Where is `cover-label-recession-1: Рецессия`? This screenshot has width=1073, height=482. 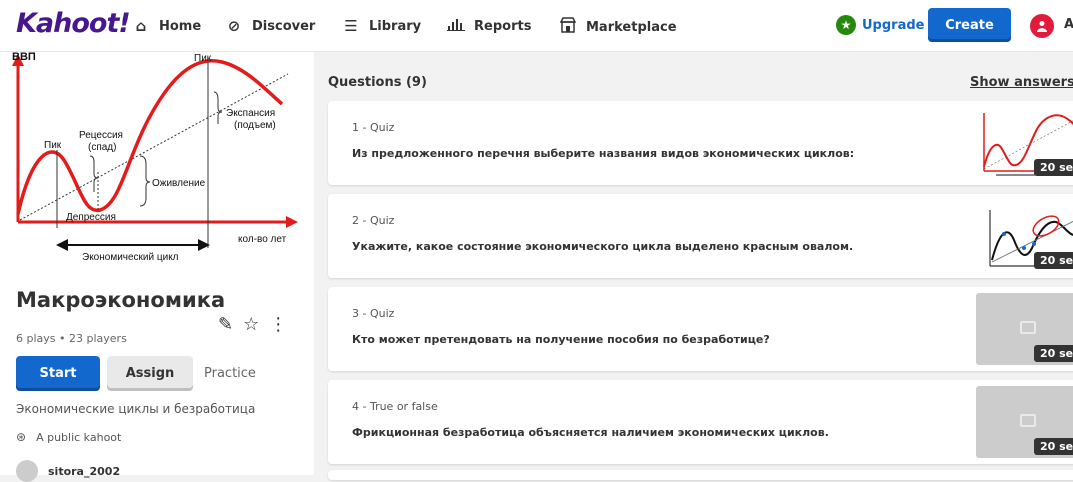 cover-label-recession-1: Рецессия is located at coordinates (101, 135).